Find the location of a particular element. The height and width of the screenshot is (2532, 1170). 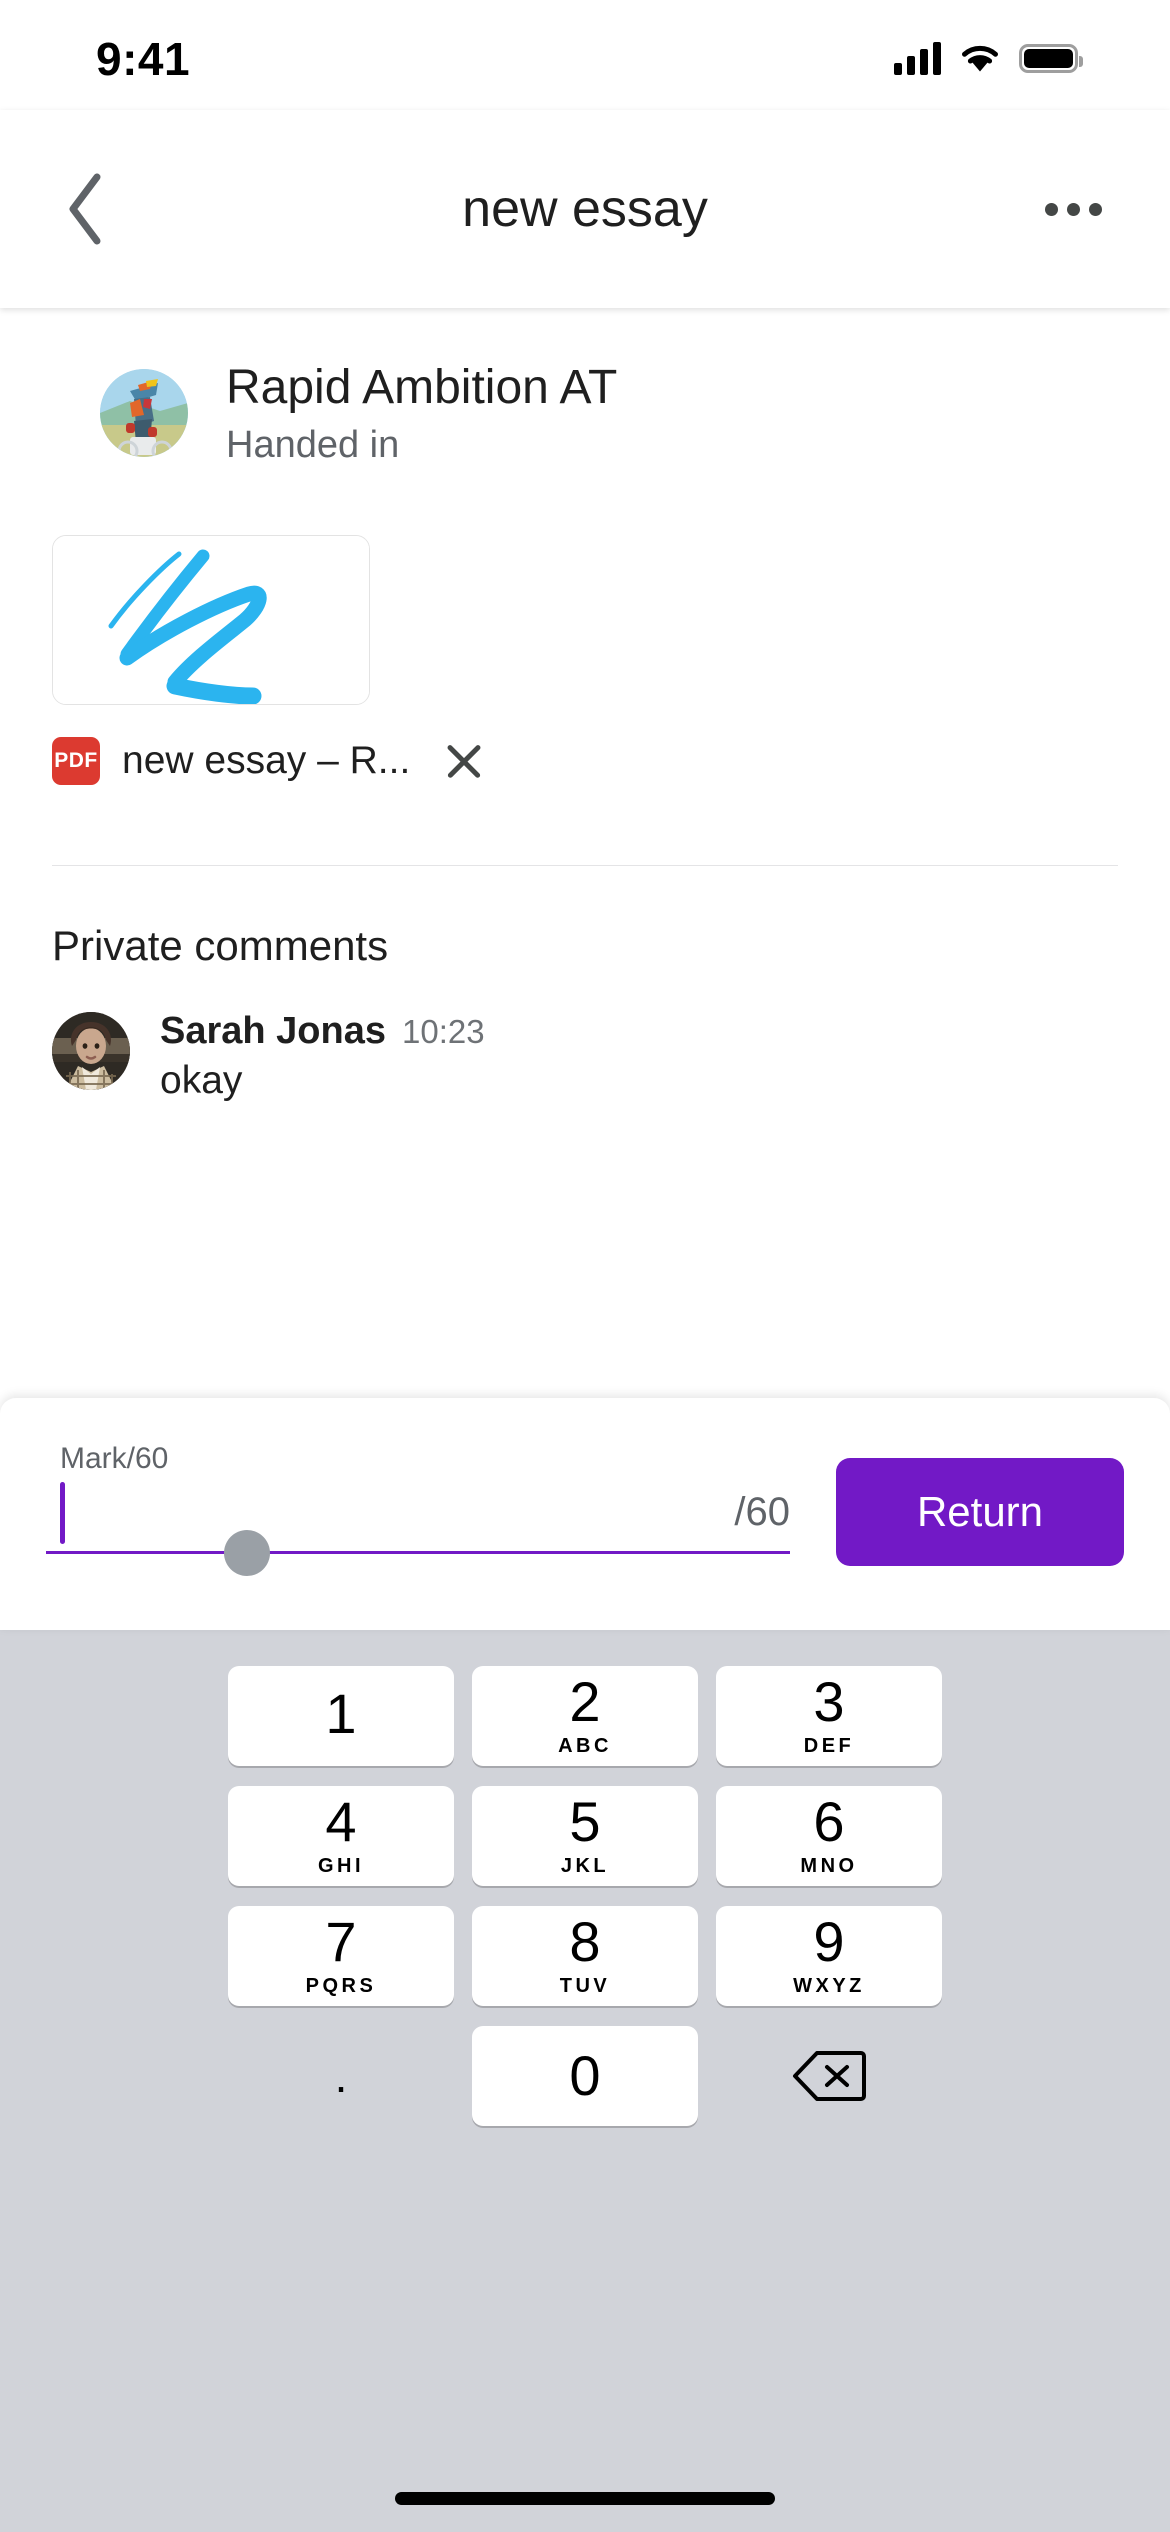

key-5: 5 JKL is located at coordinates (585, 1836).